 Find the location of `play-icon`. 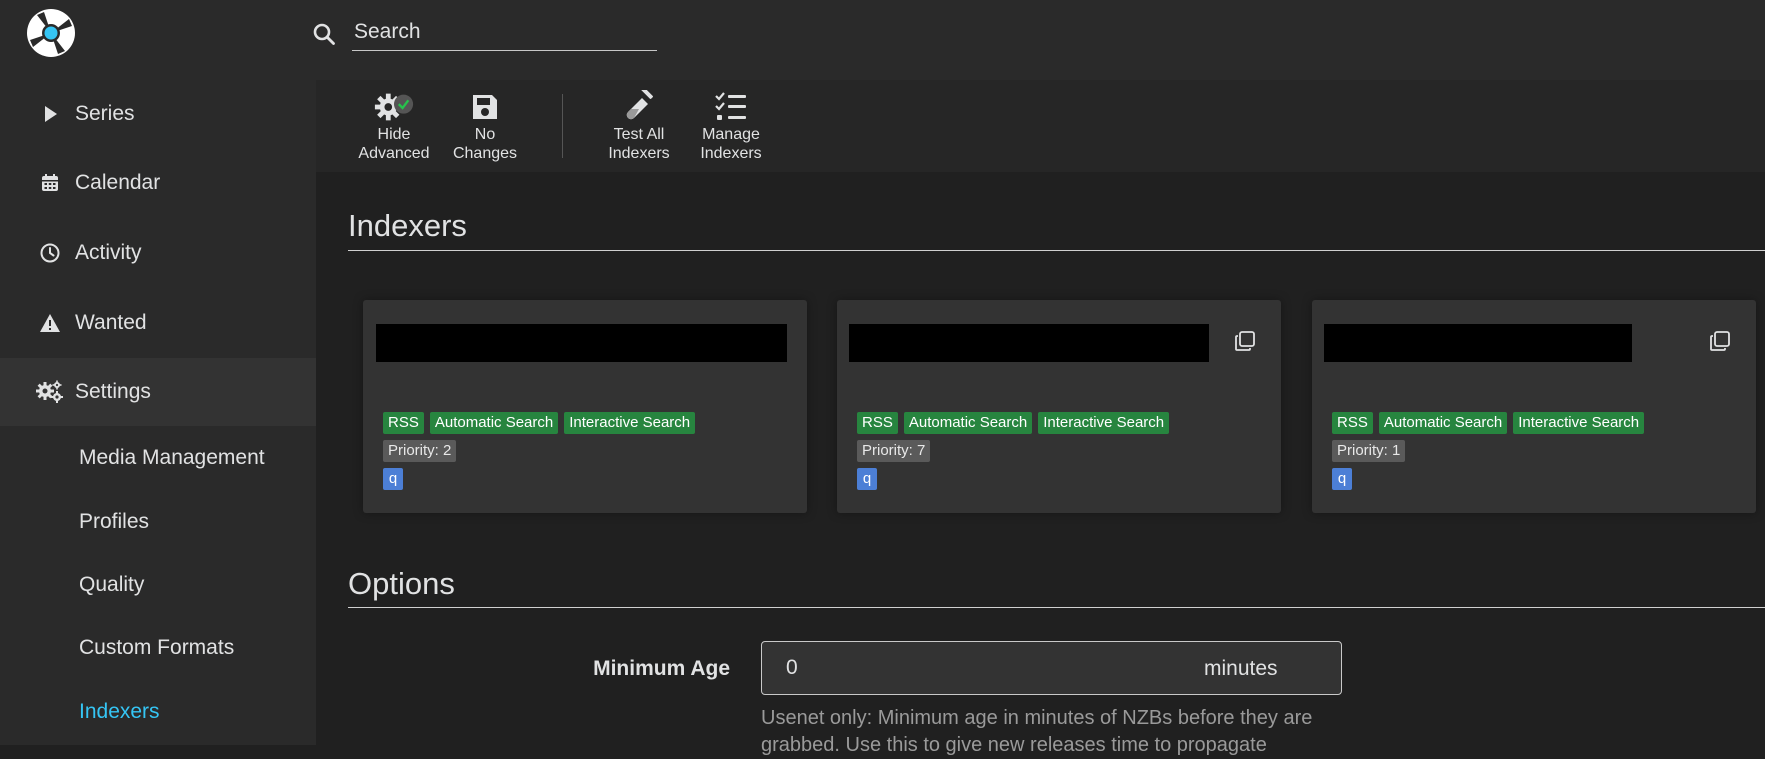

play-icon is located at coordinates (50, 114).